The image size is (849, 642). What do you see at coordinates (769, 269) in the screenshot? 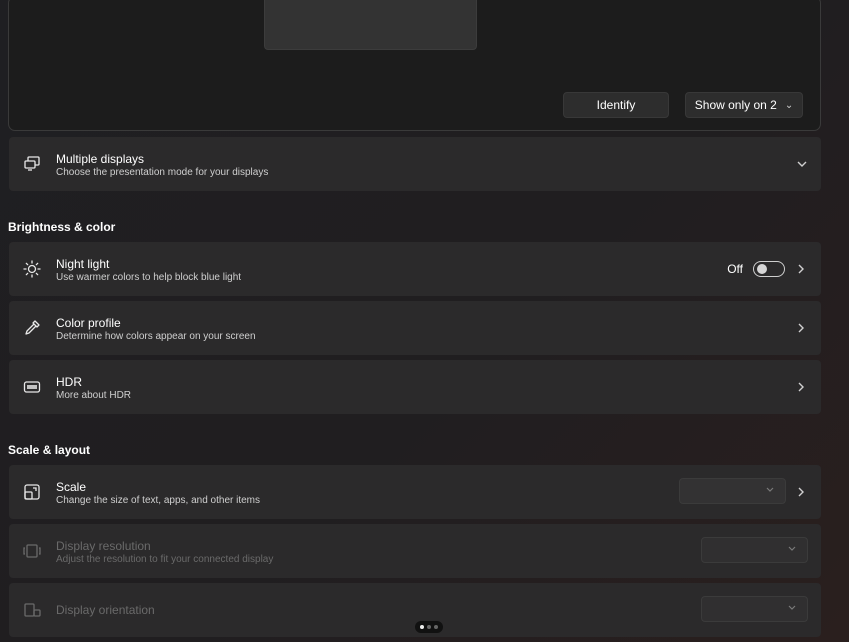
I see `night-light-toggle` at bounding box center [769, 269].